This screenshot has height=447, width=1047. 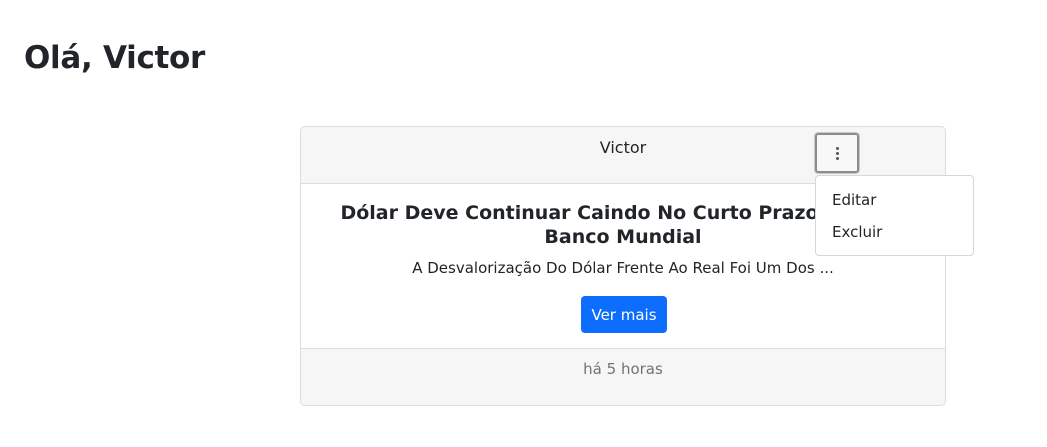 What do you see at coordinates (624, 314) in the screenshot?
I see `ver-mais-button: Ver mais` at bounding box center [624, 314].